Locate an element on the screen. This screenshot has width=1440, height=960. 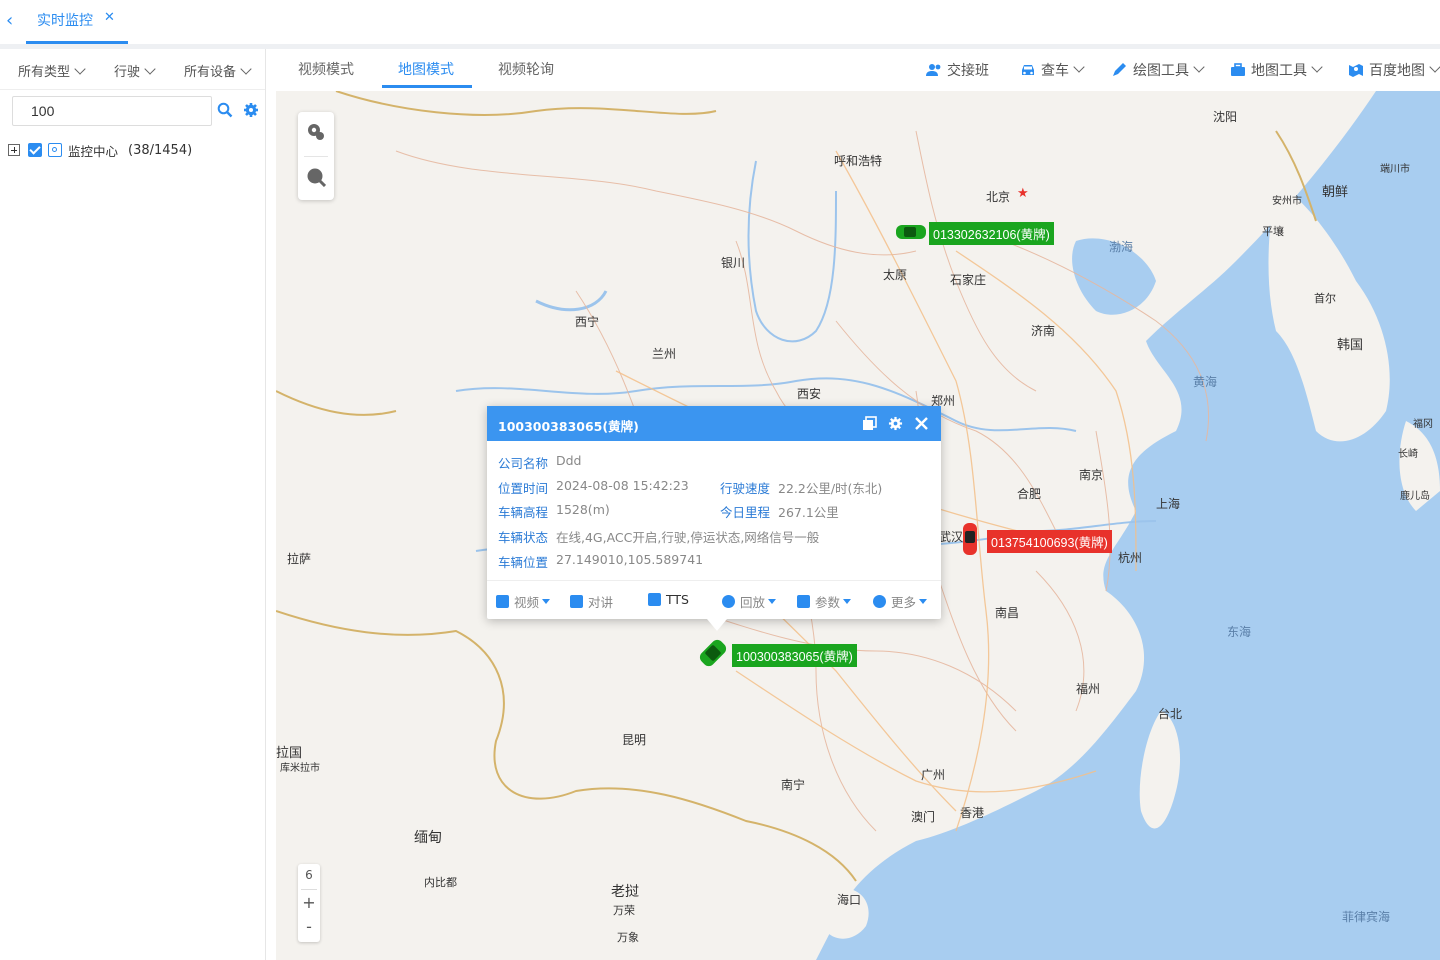
chevron-left-icon: ‹ is located at coordinates (9, 20).